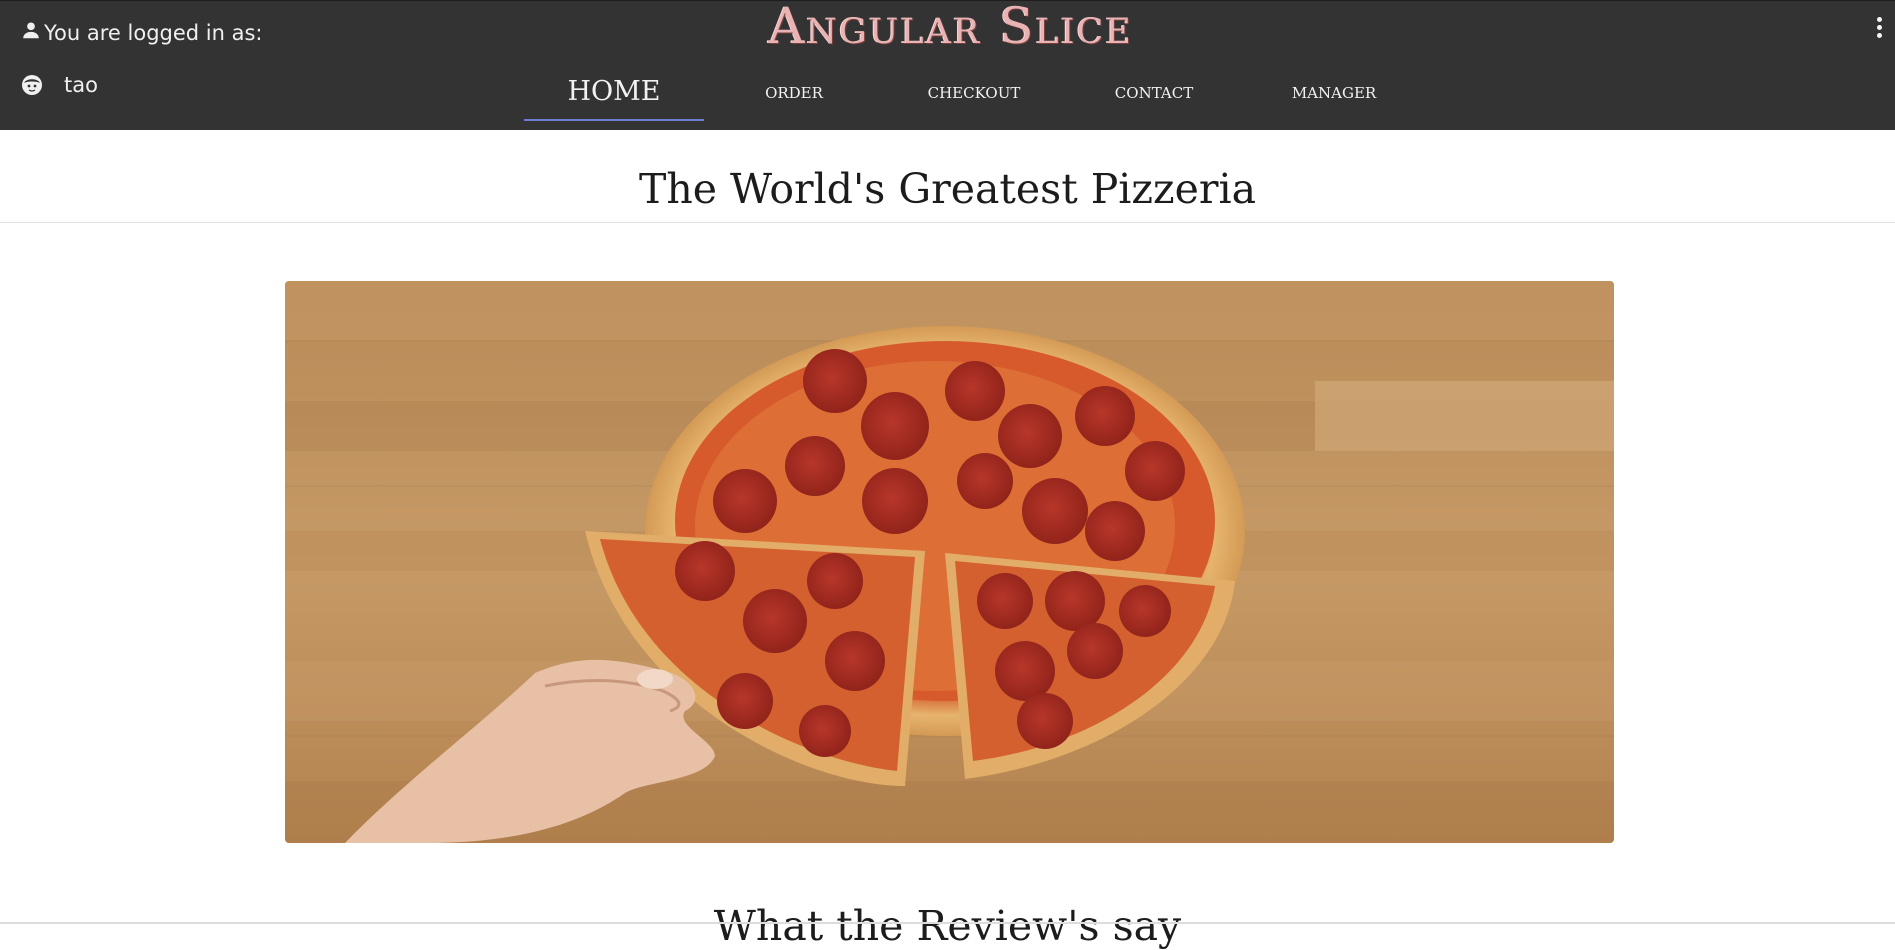 This screenshot has width=1895, height=950. I want to click on login-status: You are logged in as:, so click(141, 33).